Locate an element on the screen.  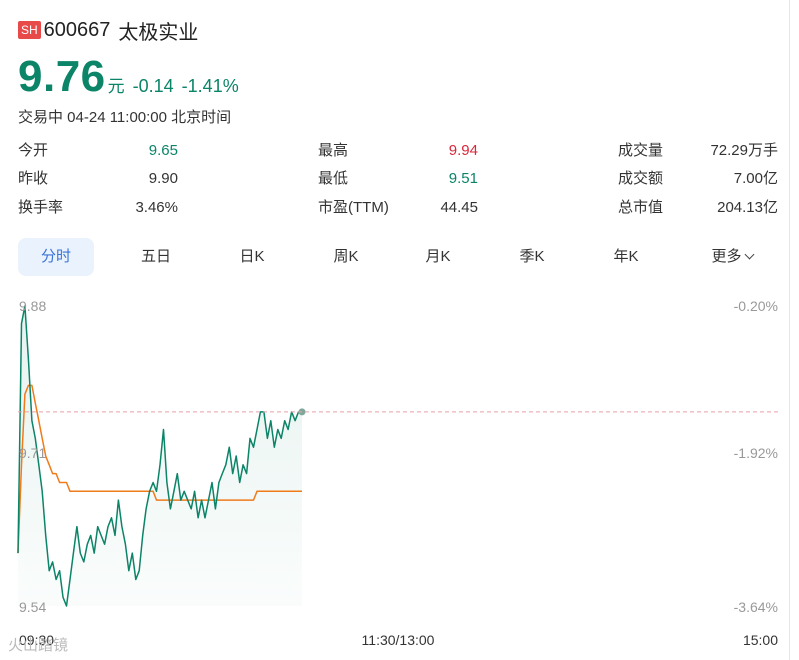
stat-value: 7.00亿 is located at coordinates (755, 178).